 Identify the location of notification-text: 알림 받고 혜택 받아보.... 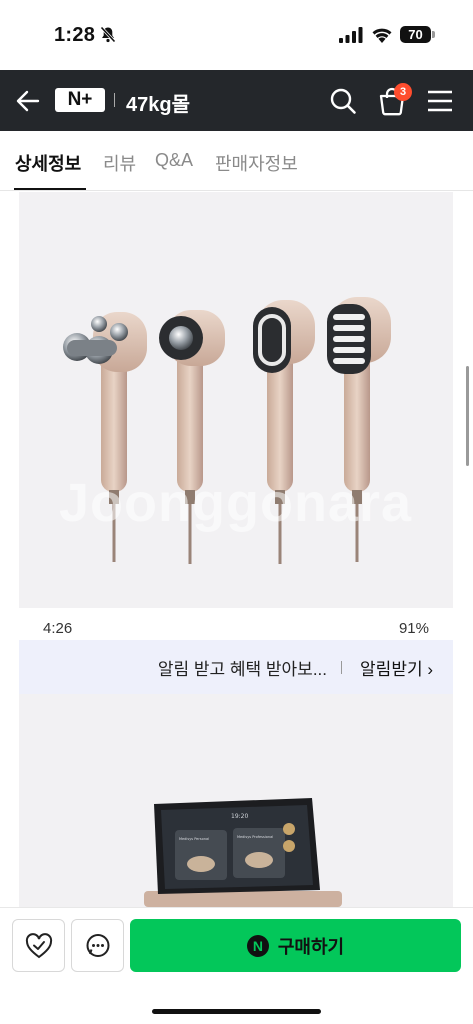
(242, 669).